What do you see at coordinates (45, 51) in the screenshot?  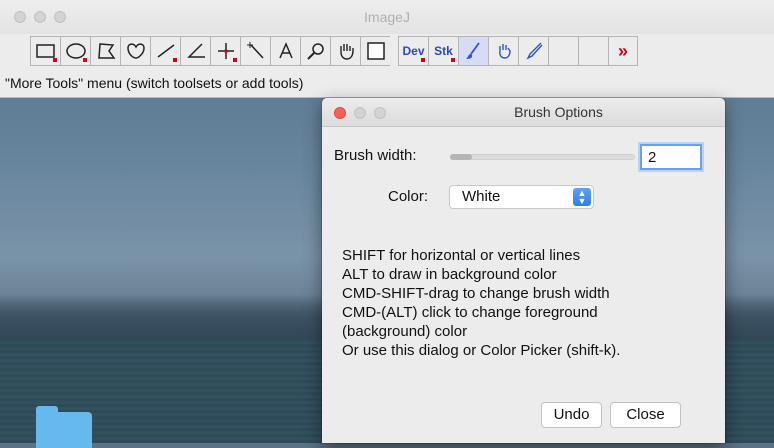 I see `rectangle-tool` at bounding box center [45, 51].